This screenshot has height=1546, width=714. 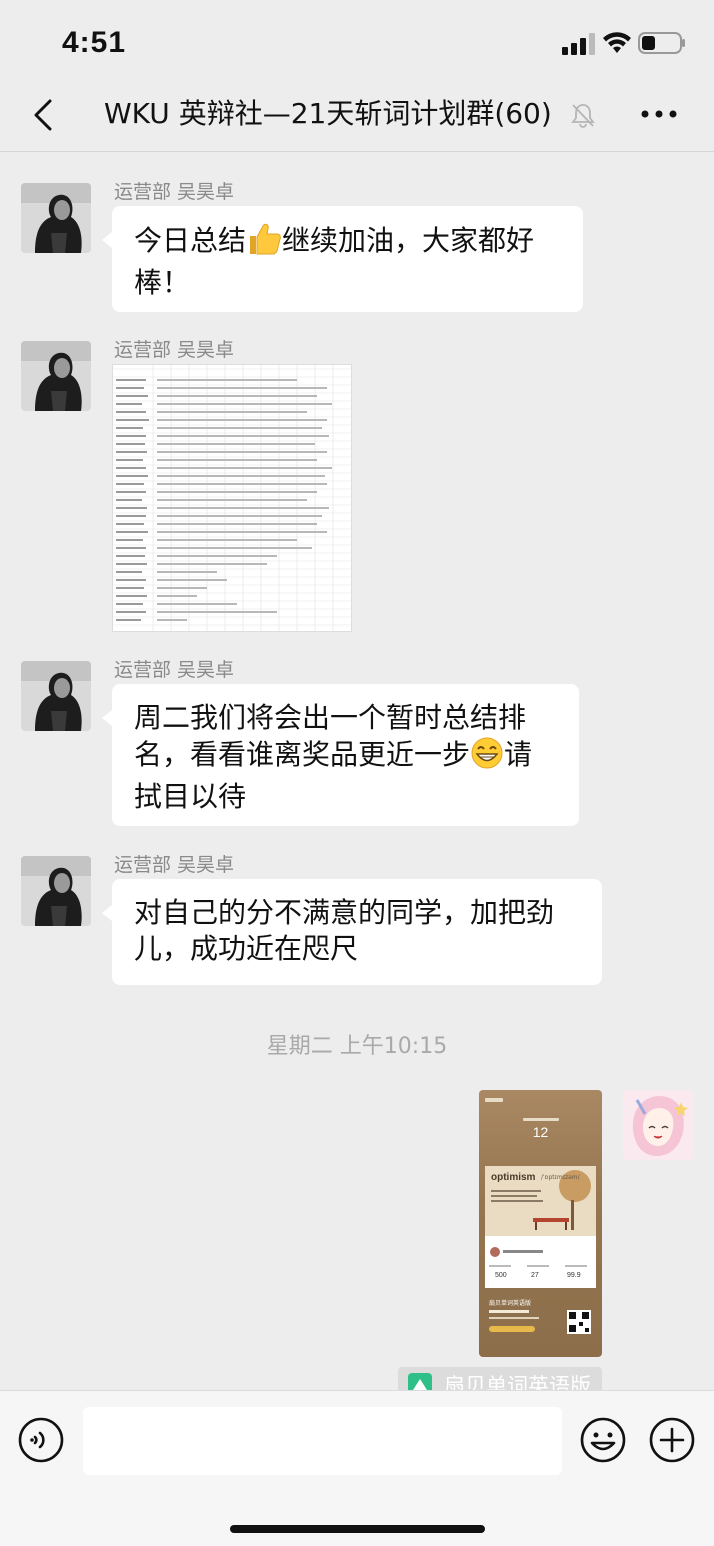 I want to click on spreadsheet-image, so click(x=232, y=498).